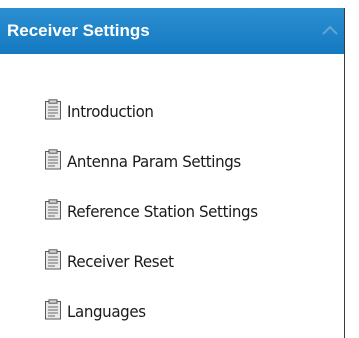  I want to click on menu-item-introduction: Introduction, so click(101, 111).